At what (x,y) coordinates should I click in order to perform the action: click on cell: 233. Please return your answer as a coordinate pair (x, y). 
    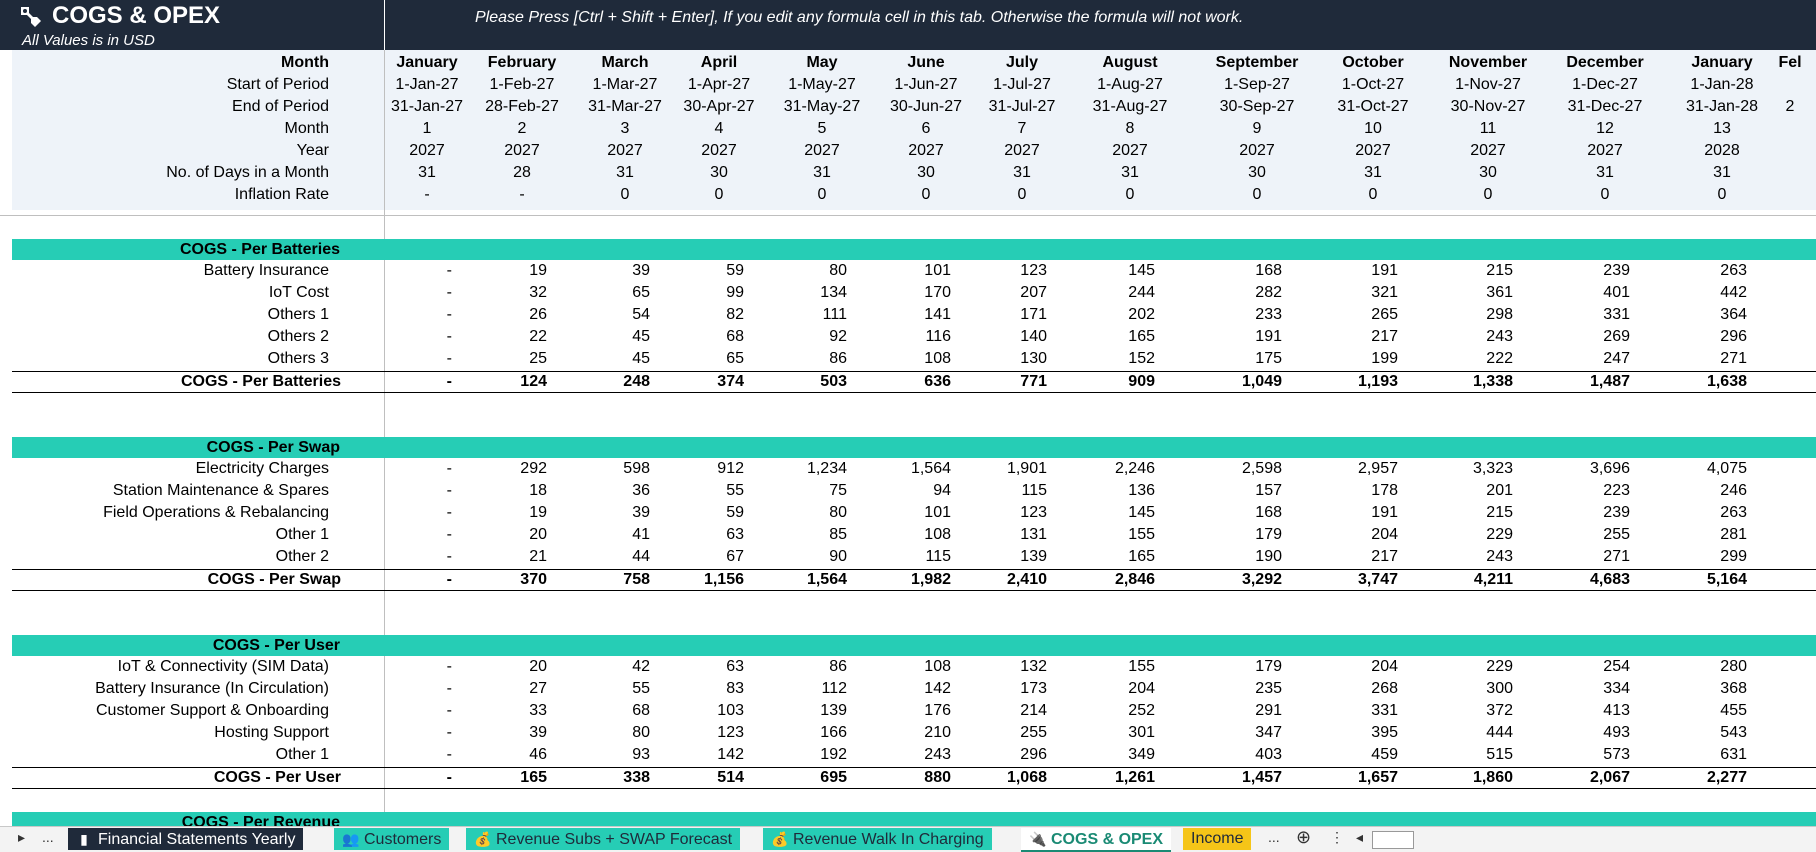
    Looking at the image, I should click on (1227, 315).